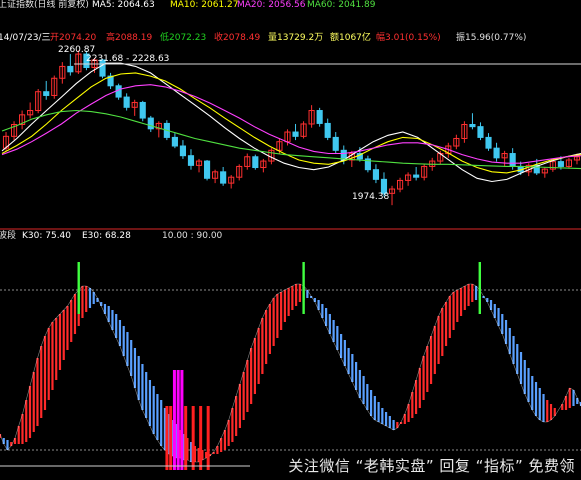 The width and height of the screenshot is (581, 480). Describe the element at coordinates (204, 5) in the screenshot. I see `ma10-label: MA10: 2061.27` at that location.